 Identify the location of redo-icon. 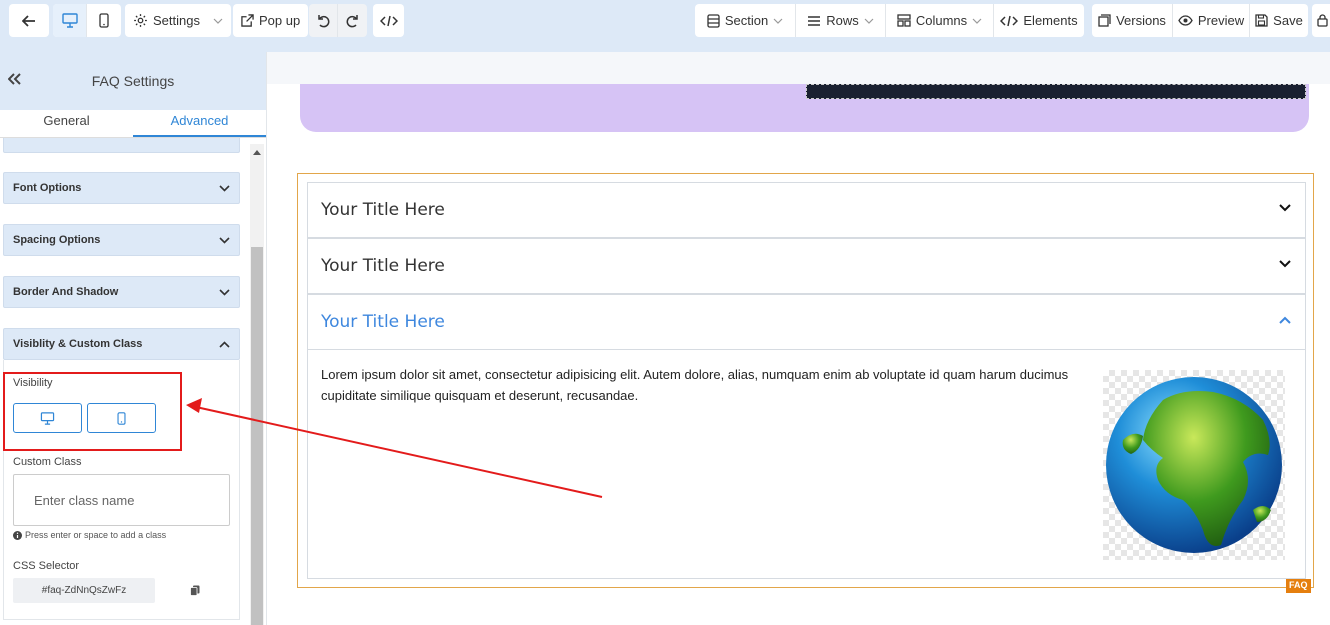
(352, 20).